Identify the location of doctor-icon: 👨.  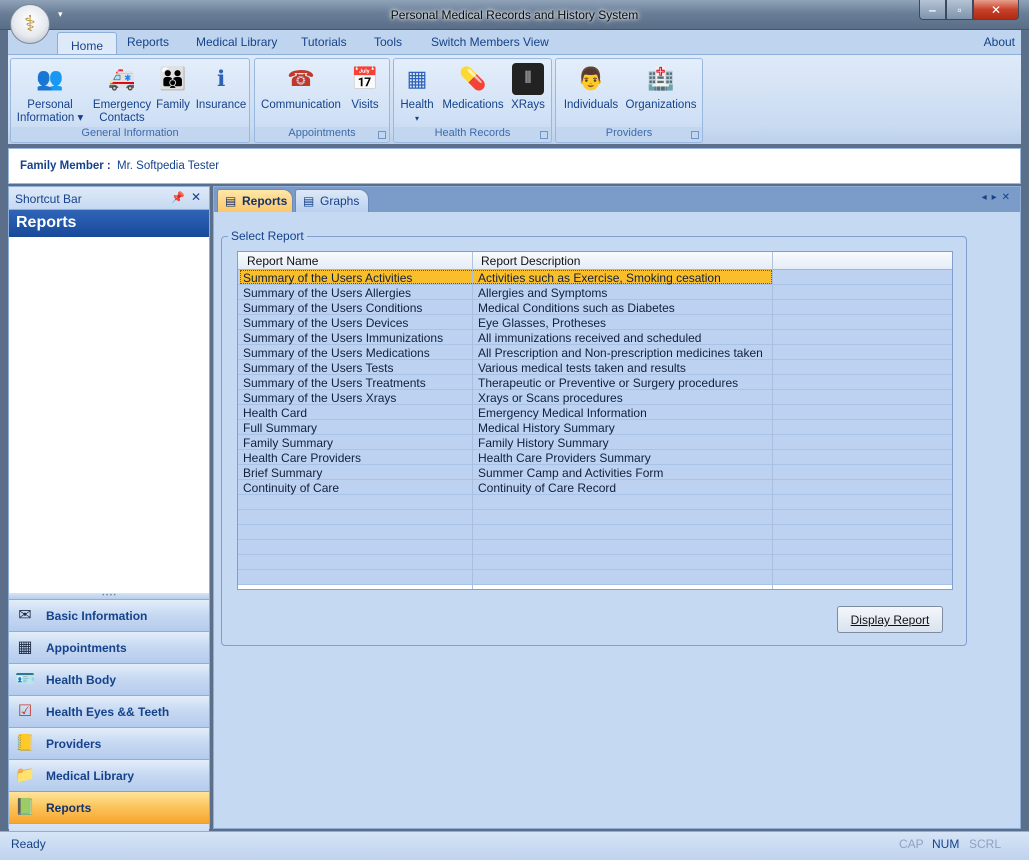
(591, 78).